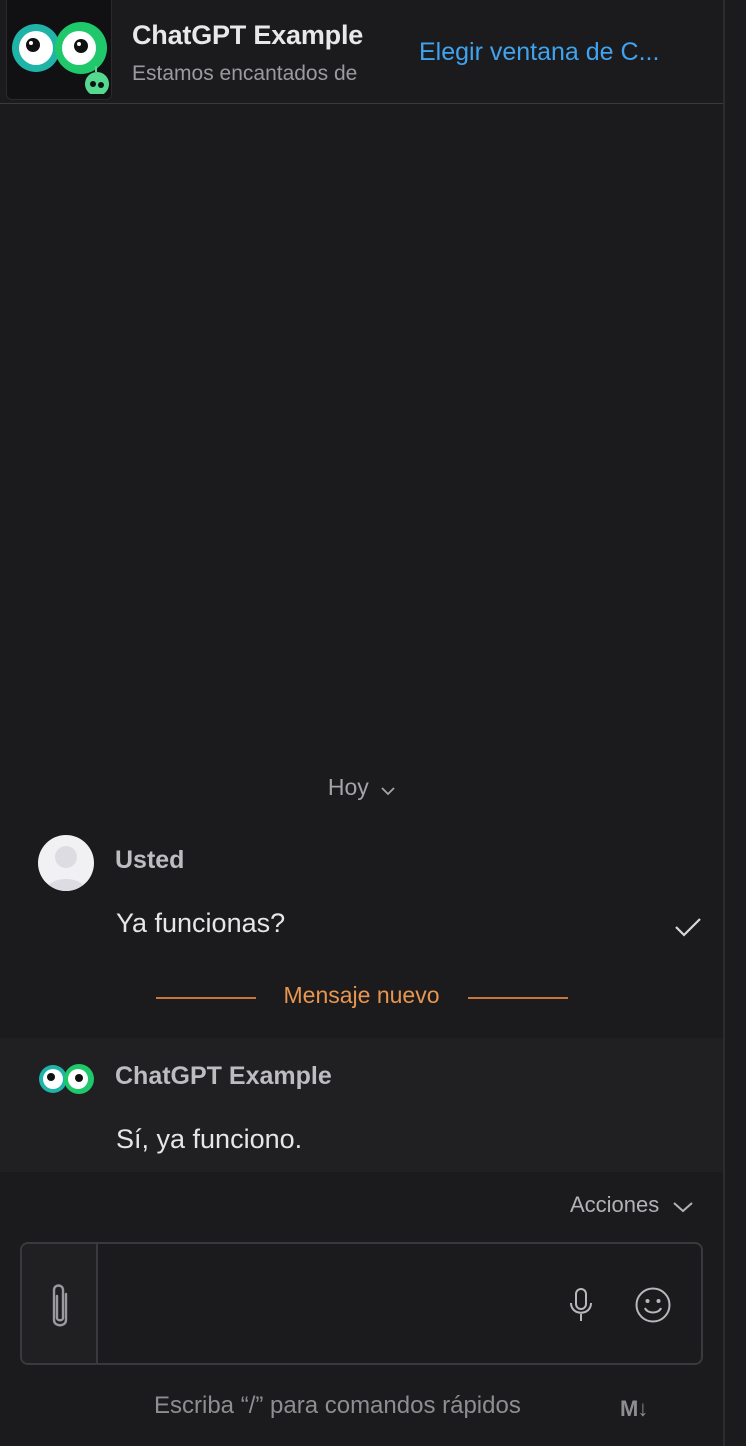 The image size is (746, 1446). I want to click on message-bot: ChatGPT Example Sí, ya funciono., so click(361, 1105).